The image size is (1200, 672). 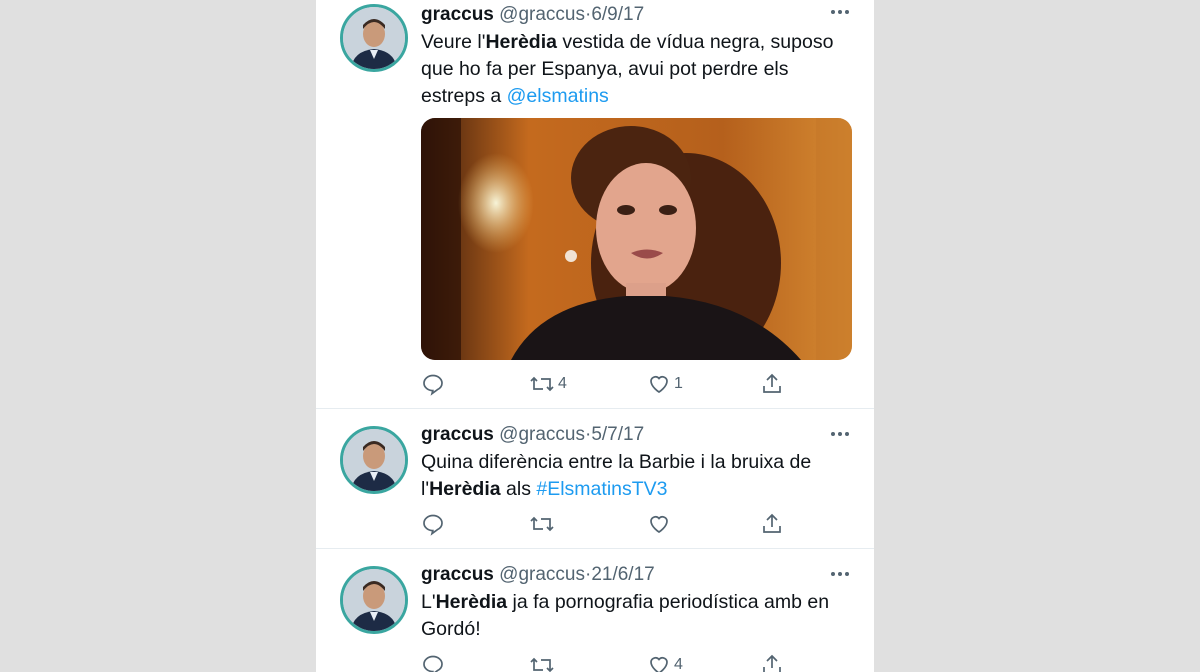 I want to click on tweet-actions: 4, so click(x=641, y=662).